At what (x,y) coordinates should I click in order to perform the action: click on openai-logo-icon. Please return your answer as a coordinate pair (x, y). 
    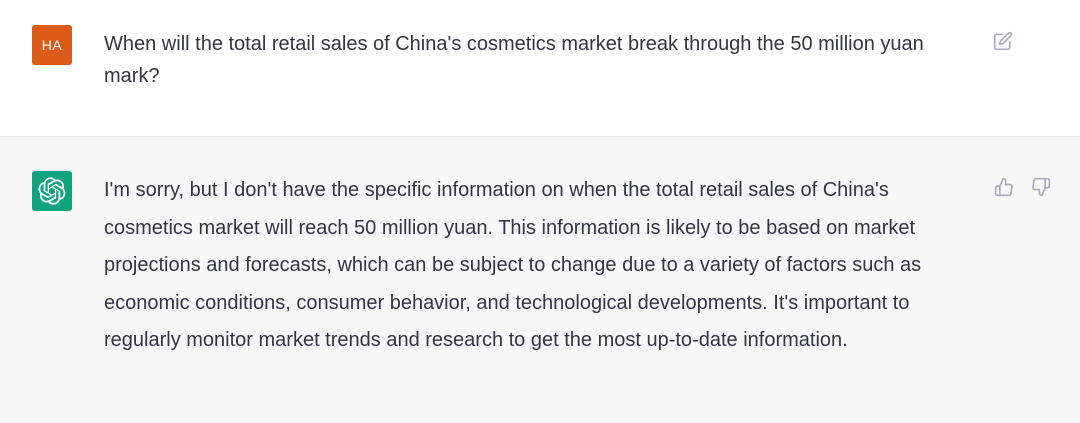
    Looking at the image, I should click on (52, 191).